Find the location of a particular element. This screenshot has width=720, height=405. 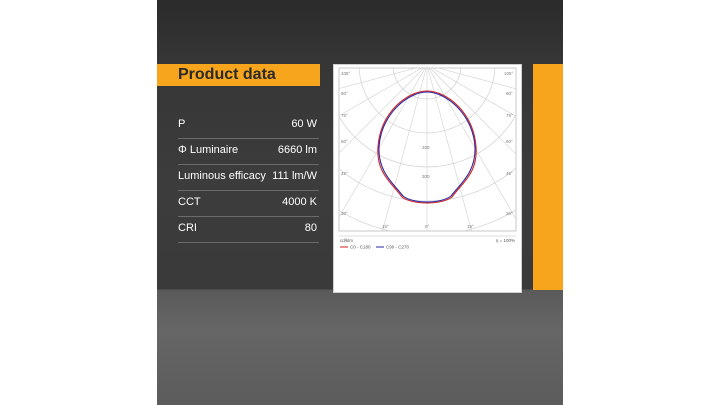

spec-label: Φ Luminaire is located at coordinates (208, 150).